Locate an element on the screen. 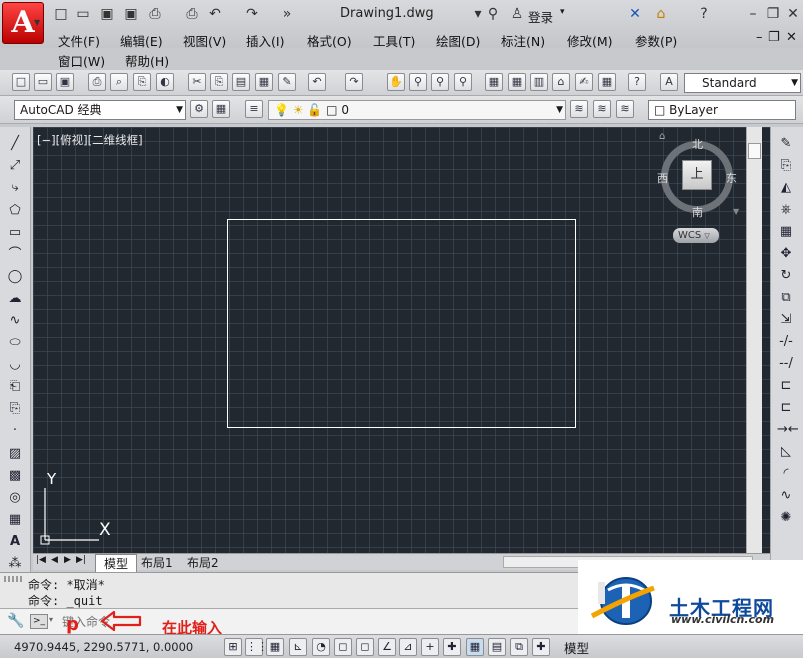 Image resolution: width=803 pixels, height=658 pixels. next-tab-arrow-icon: ▶ is located at coordinates (67, 560).